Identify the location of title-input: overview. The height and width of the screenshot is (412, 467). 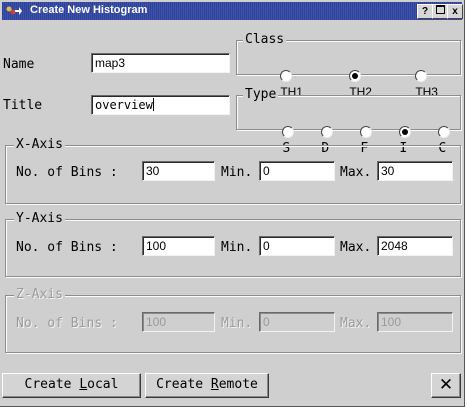
(160, 105).